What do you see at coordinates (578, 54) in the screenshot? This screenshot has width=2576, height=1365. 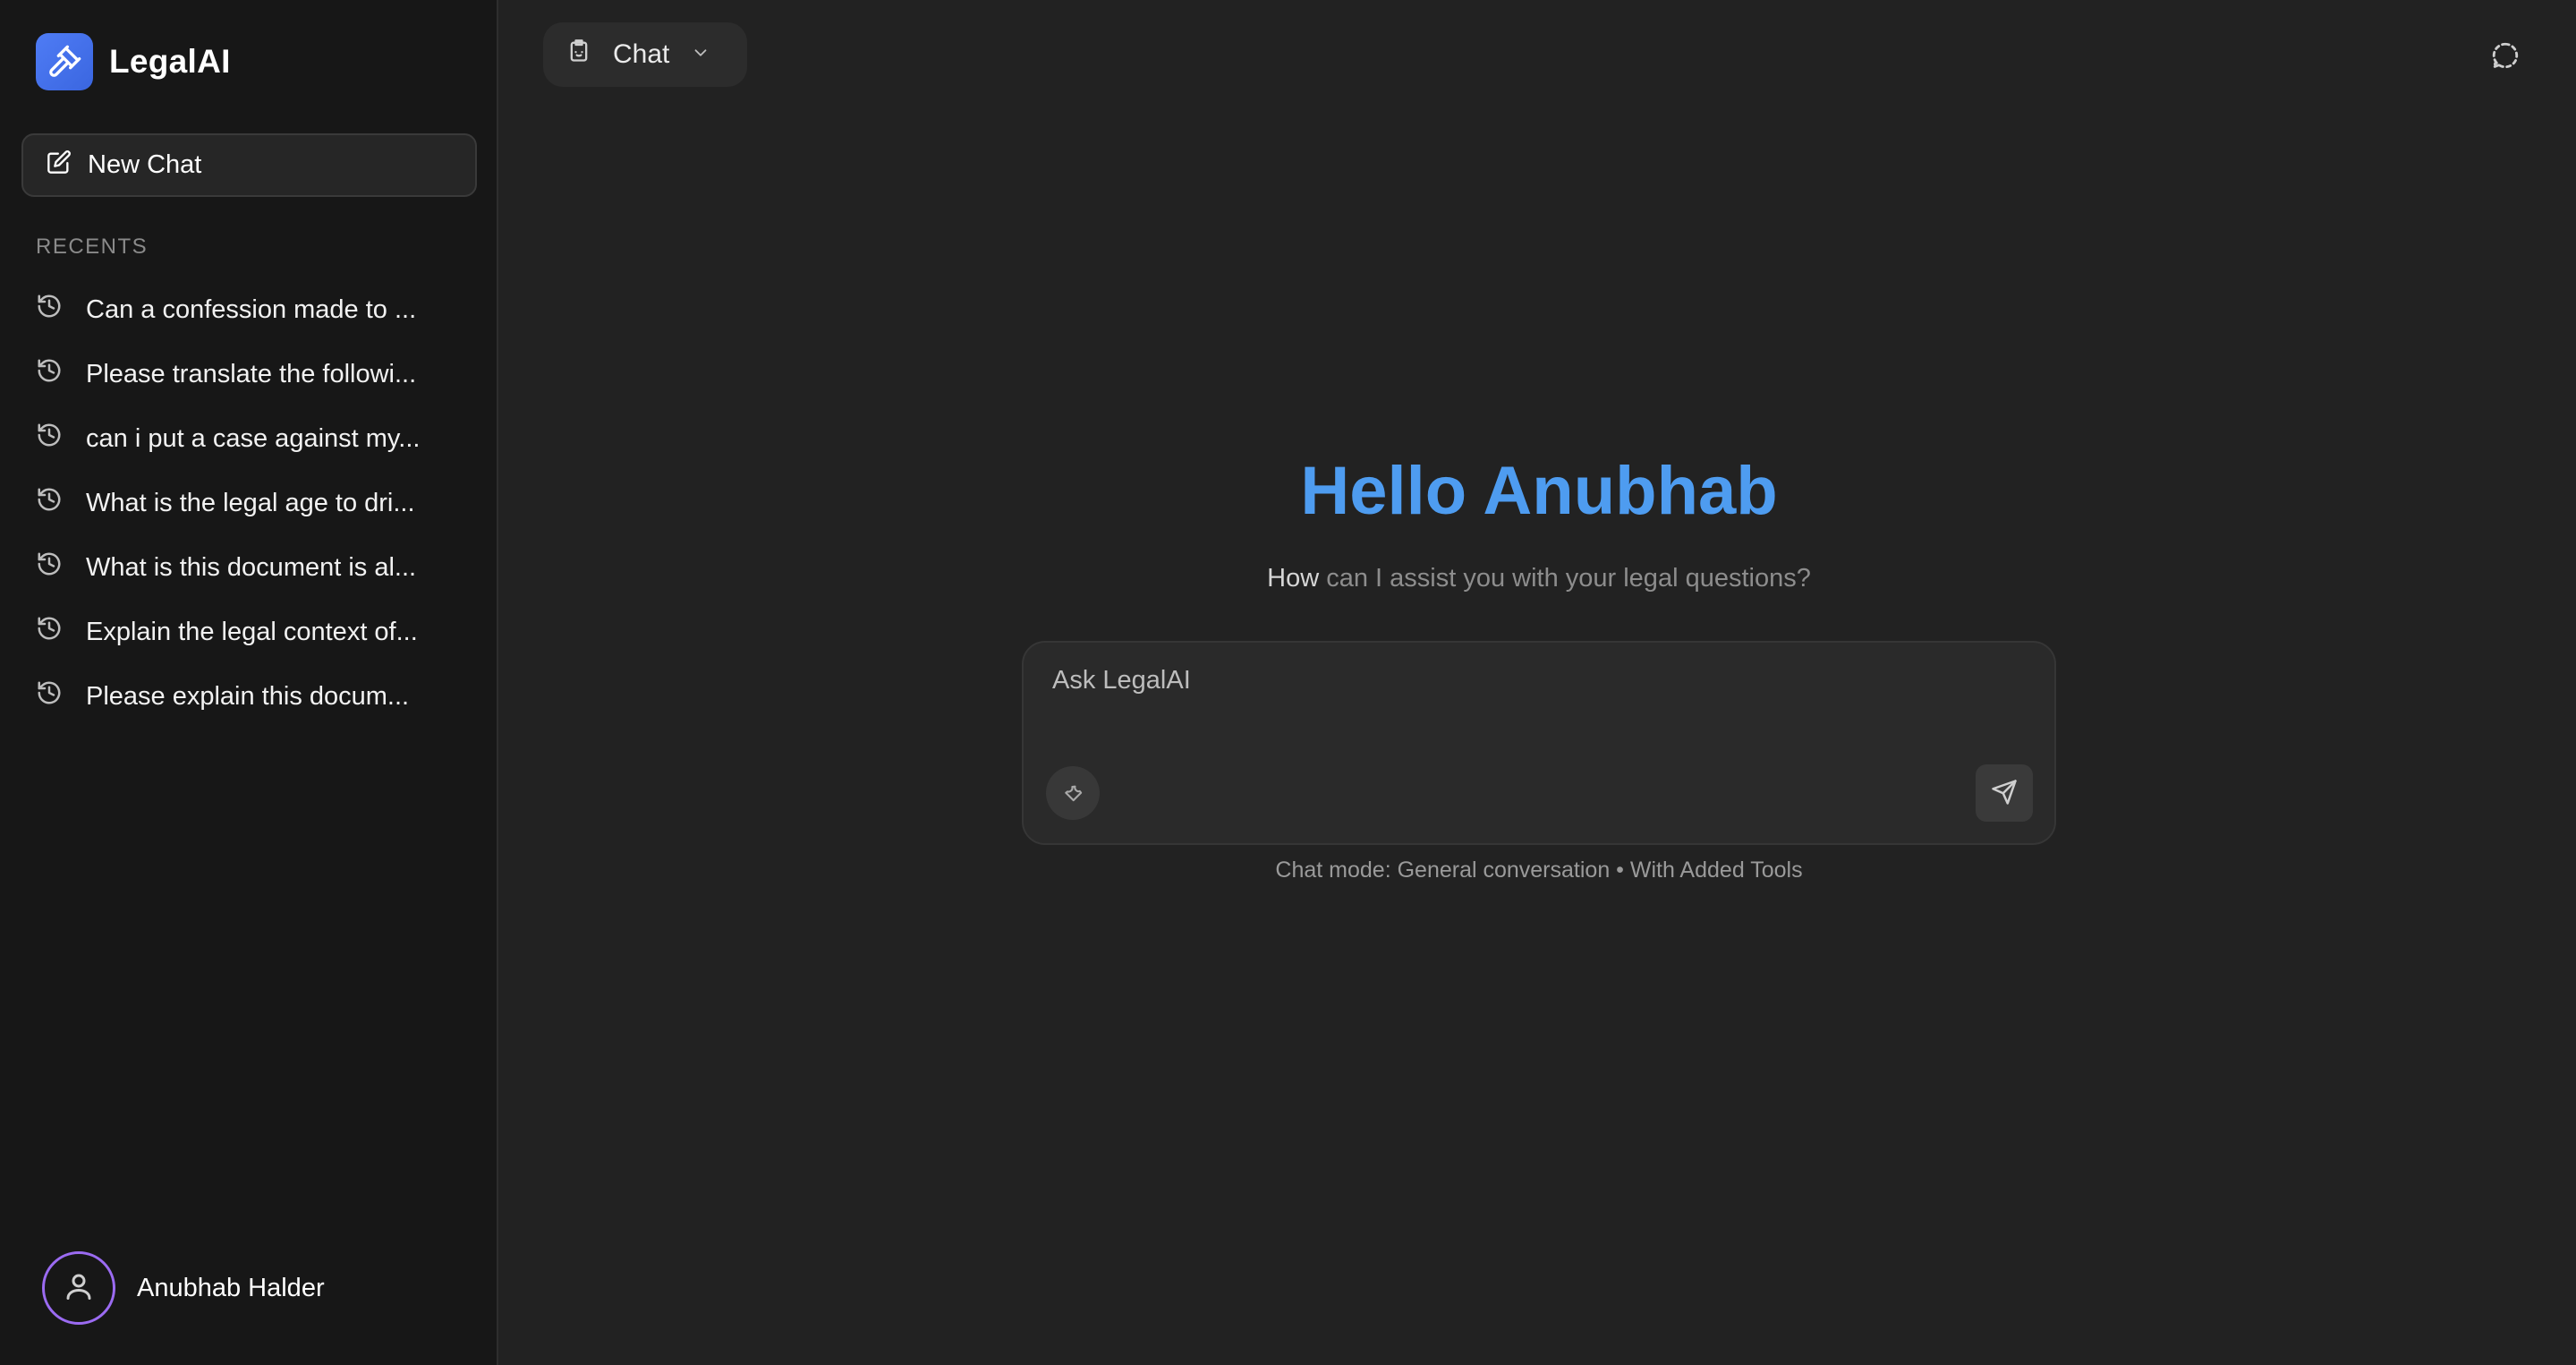 I see `clipboard-icon` at bounding box center [578, 54].